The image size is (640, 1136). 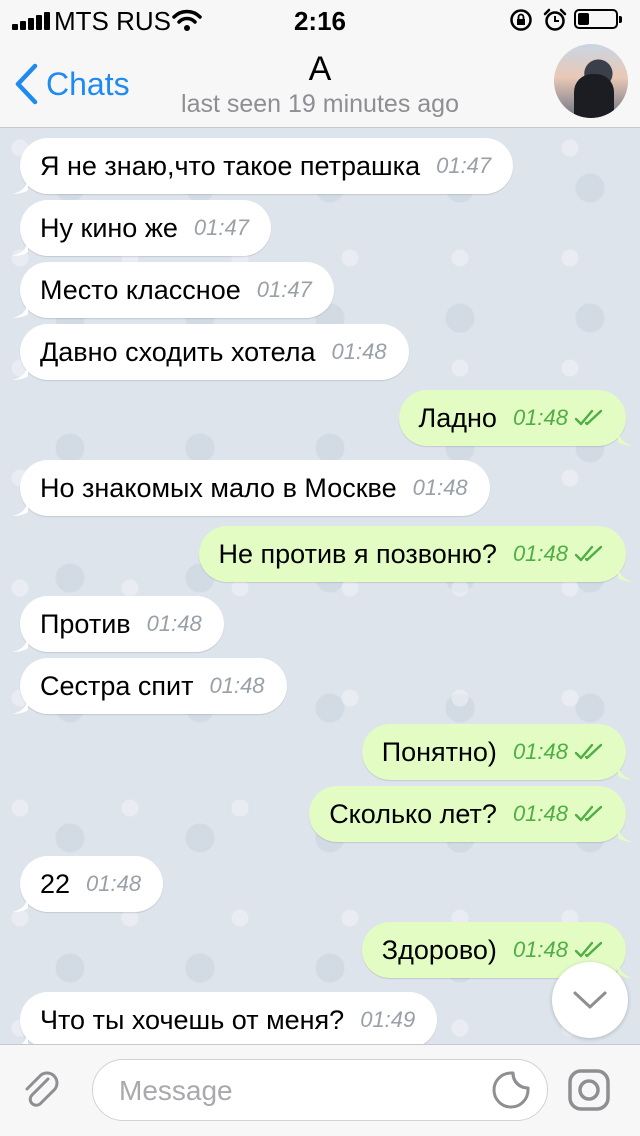 What do you see at coordinates (178, 351) in the screenshot?
I see `message-text: Давно сходить хотела` at bounding box center [178, 351].